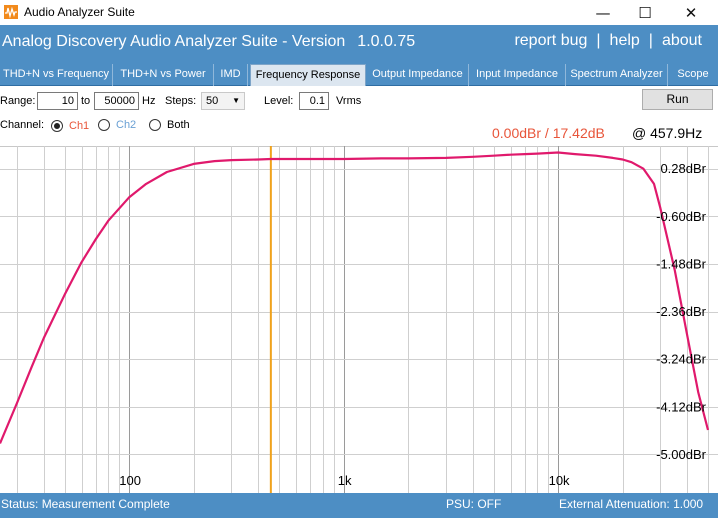  Describe the element at coordinates (682, 40) in the screenshot. I see `about-link: about` at that location.